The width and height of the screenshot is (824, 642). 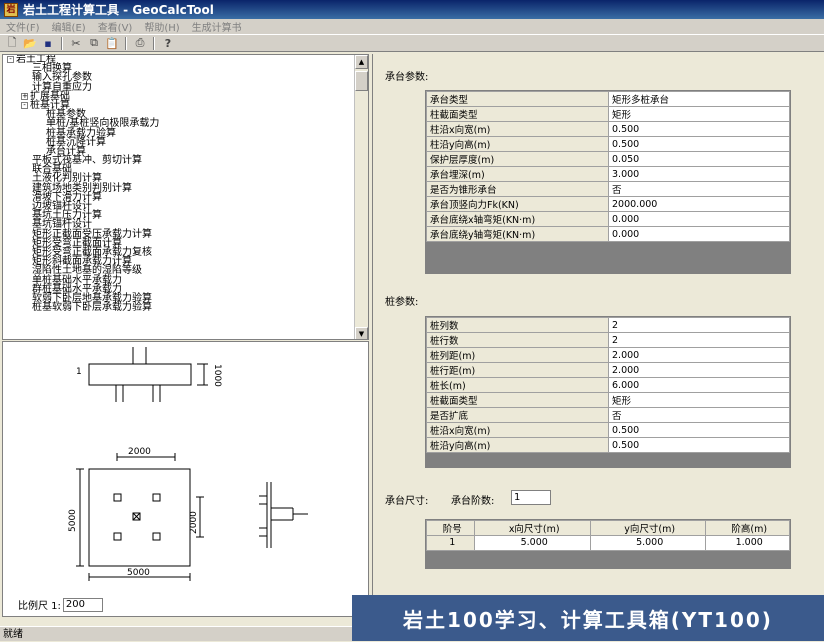 I want to click on grid-row: 承台底绕x轴弯矩(KN·m) 0.000, so click(x=608, y=219).